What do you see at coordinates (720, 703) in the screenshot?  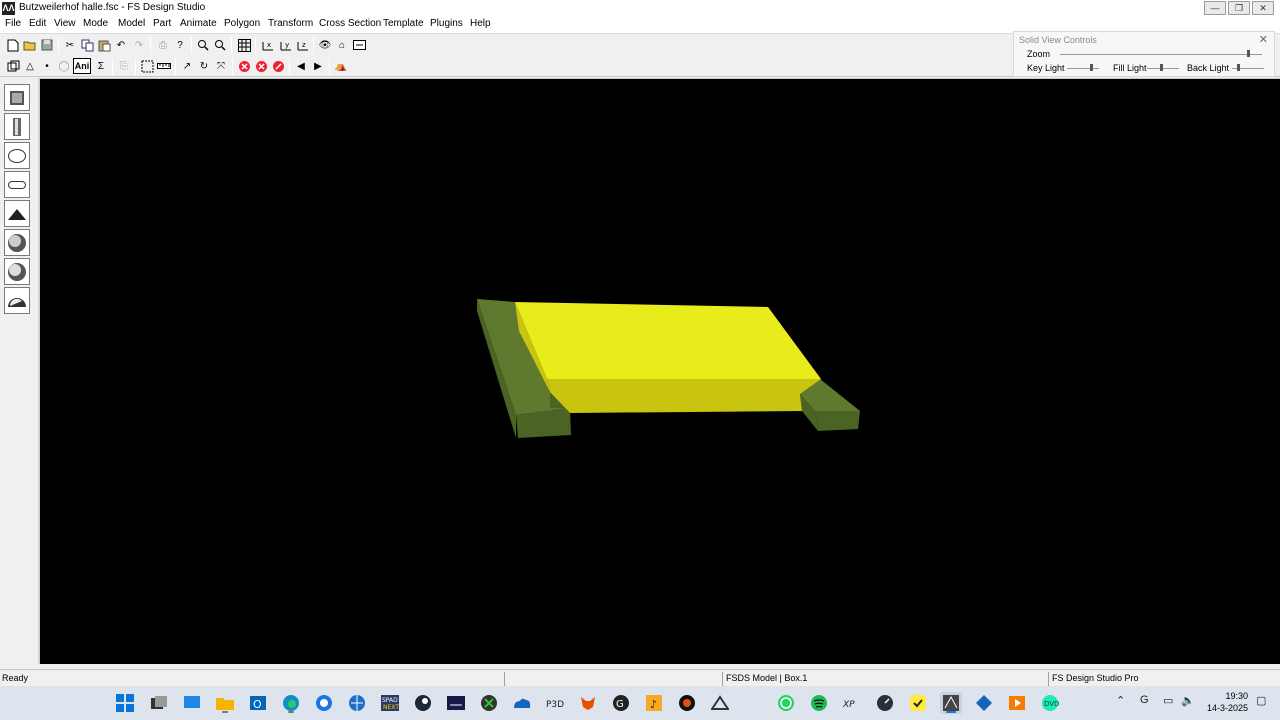 I see `nav-icon` at bounding box center [720, 703].